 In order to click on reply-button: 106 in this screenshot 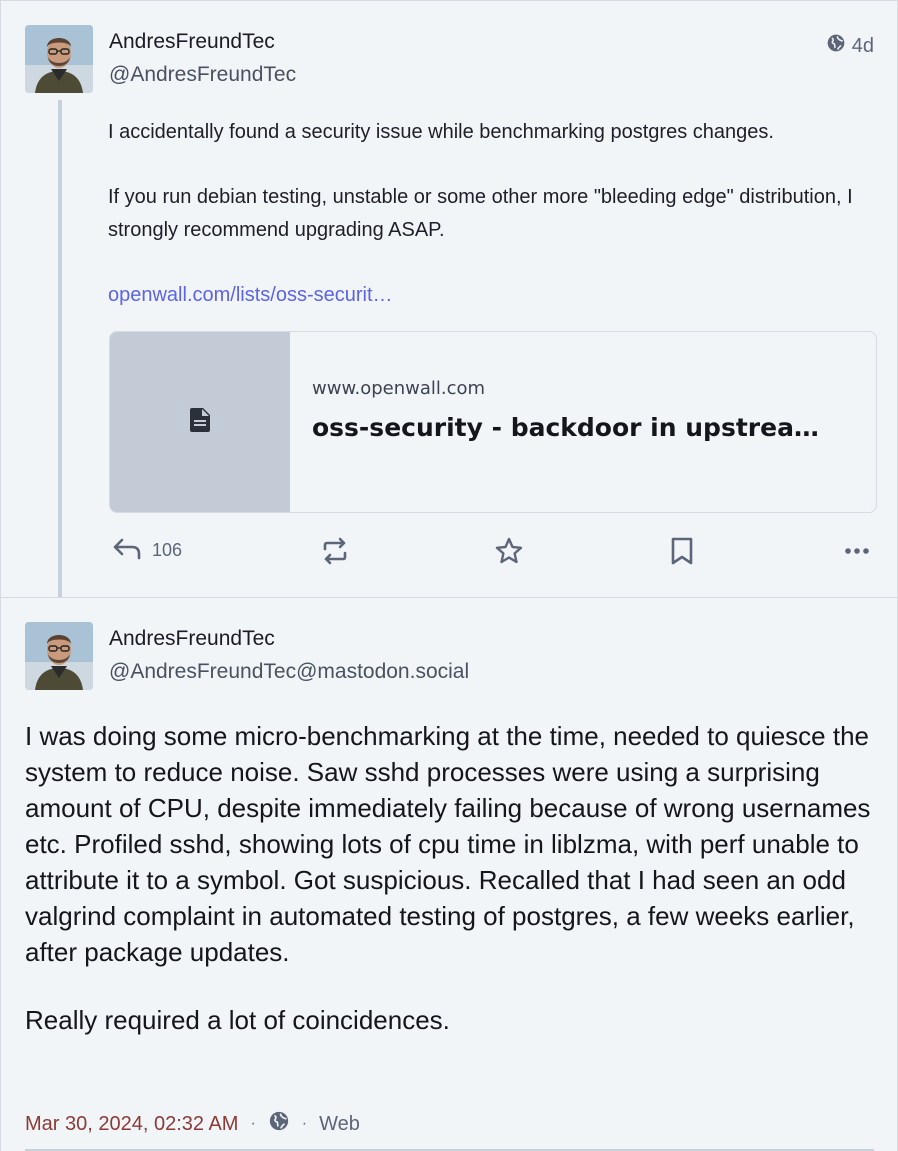, I will do `click(147, 550)`.